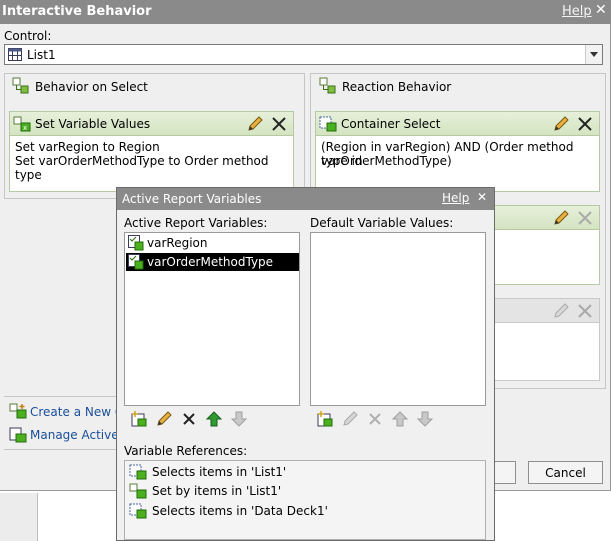  I want to click on set-variable-icon: x, so click(22, 124).